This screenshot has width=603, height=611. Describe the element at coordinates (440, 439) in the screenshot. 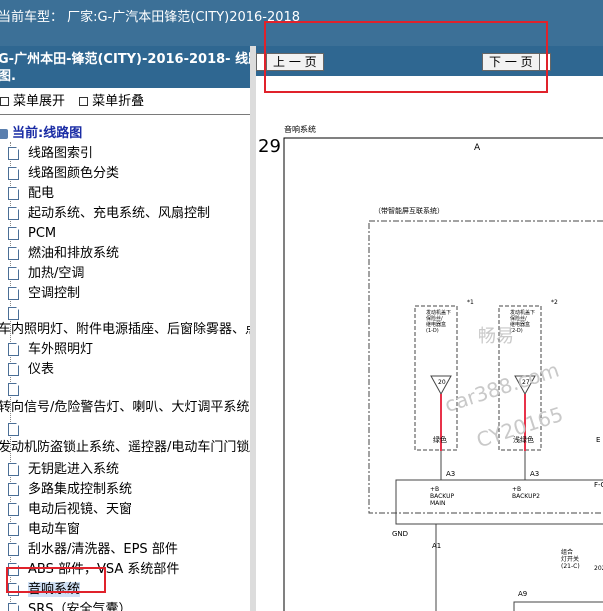

I see `wire-1-color: 绿色` at that location.